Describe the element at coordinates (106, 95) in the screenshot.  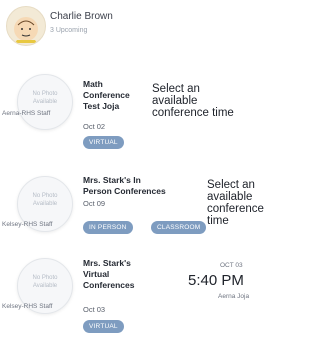
I see `conference-title: Math Conference Test Joja` at that location.